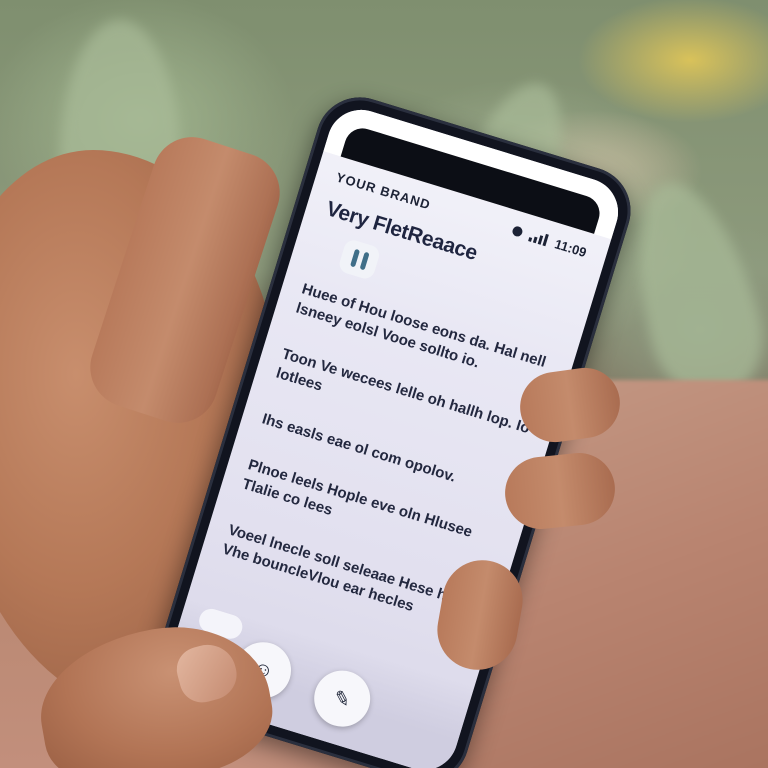 The height and width of the screenshot is (768, 768). What do you see at coordinates (539, 238) in the screenshot?
I see `signal-icon` at bounding box center [539, 238].